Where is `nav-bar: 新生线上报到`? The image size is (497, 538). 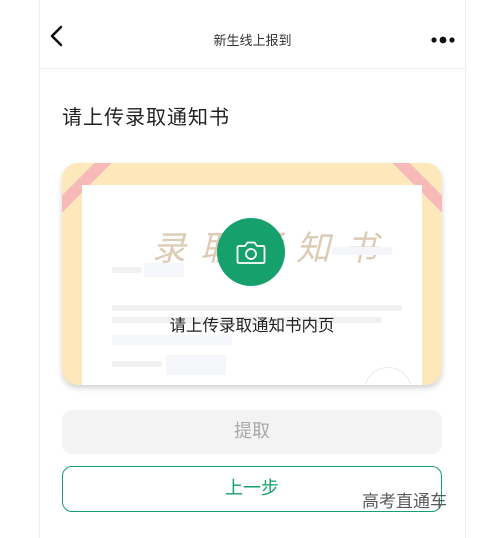 nav-bar: 新生线上报到 is located at coordinates (252, 34).